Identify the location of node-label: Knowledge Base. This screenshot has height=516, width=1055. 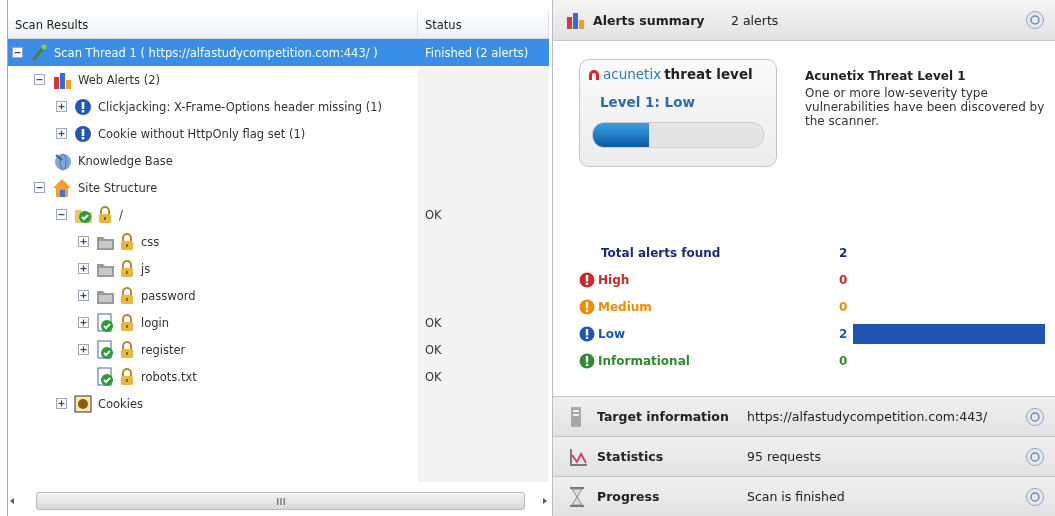
(125, 160).